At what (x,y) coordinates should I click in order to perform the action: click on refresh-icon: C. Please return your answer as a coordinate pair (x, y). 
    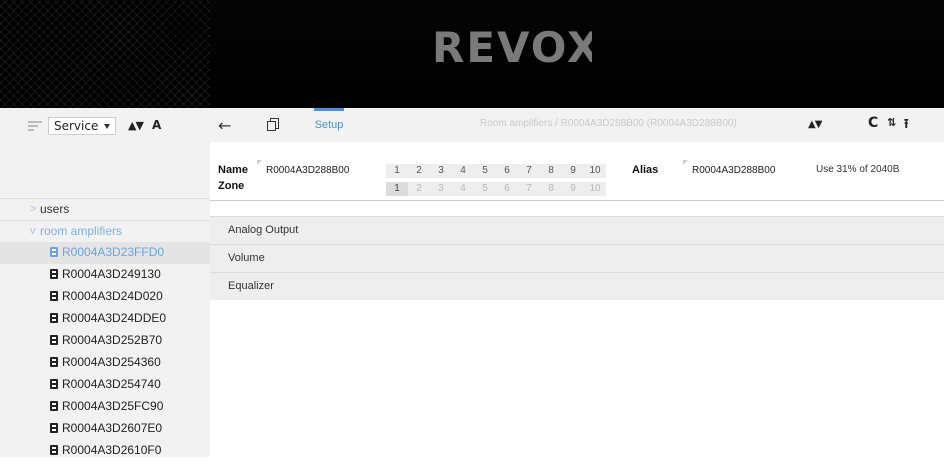
    Looking at the image, I should click on (873, 123).